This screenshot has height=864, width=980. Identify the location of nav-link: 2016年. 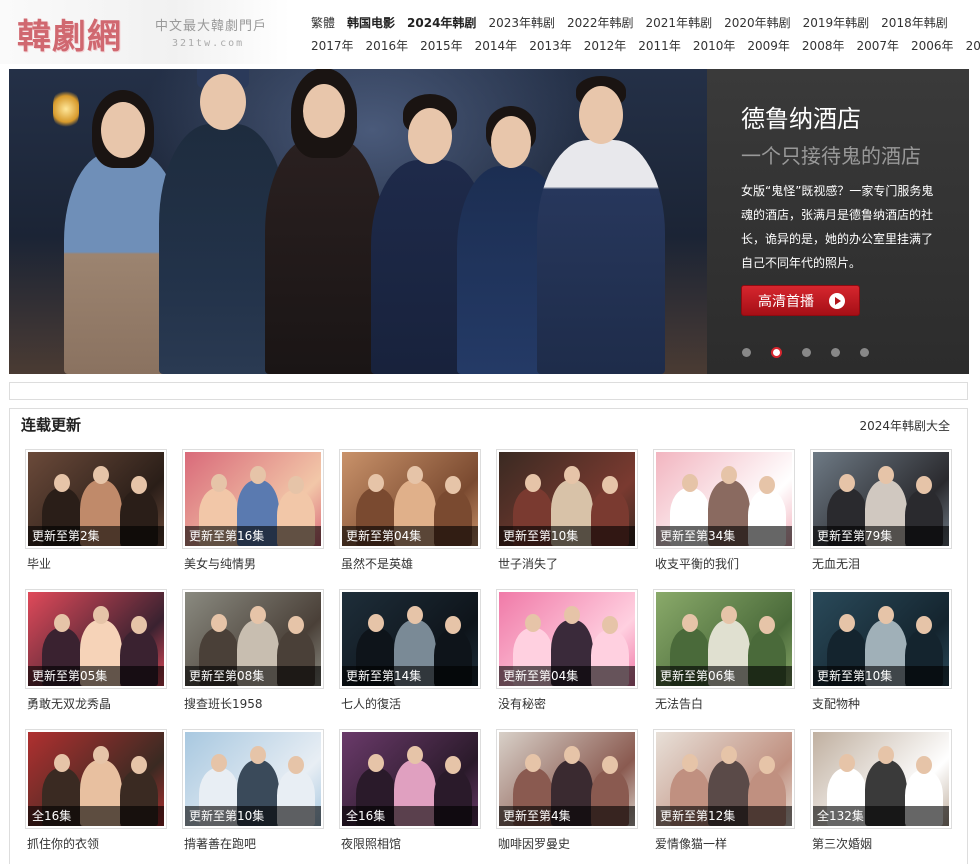
(387, 45).